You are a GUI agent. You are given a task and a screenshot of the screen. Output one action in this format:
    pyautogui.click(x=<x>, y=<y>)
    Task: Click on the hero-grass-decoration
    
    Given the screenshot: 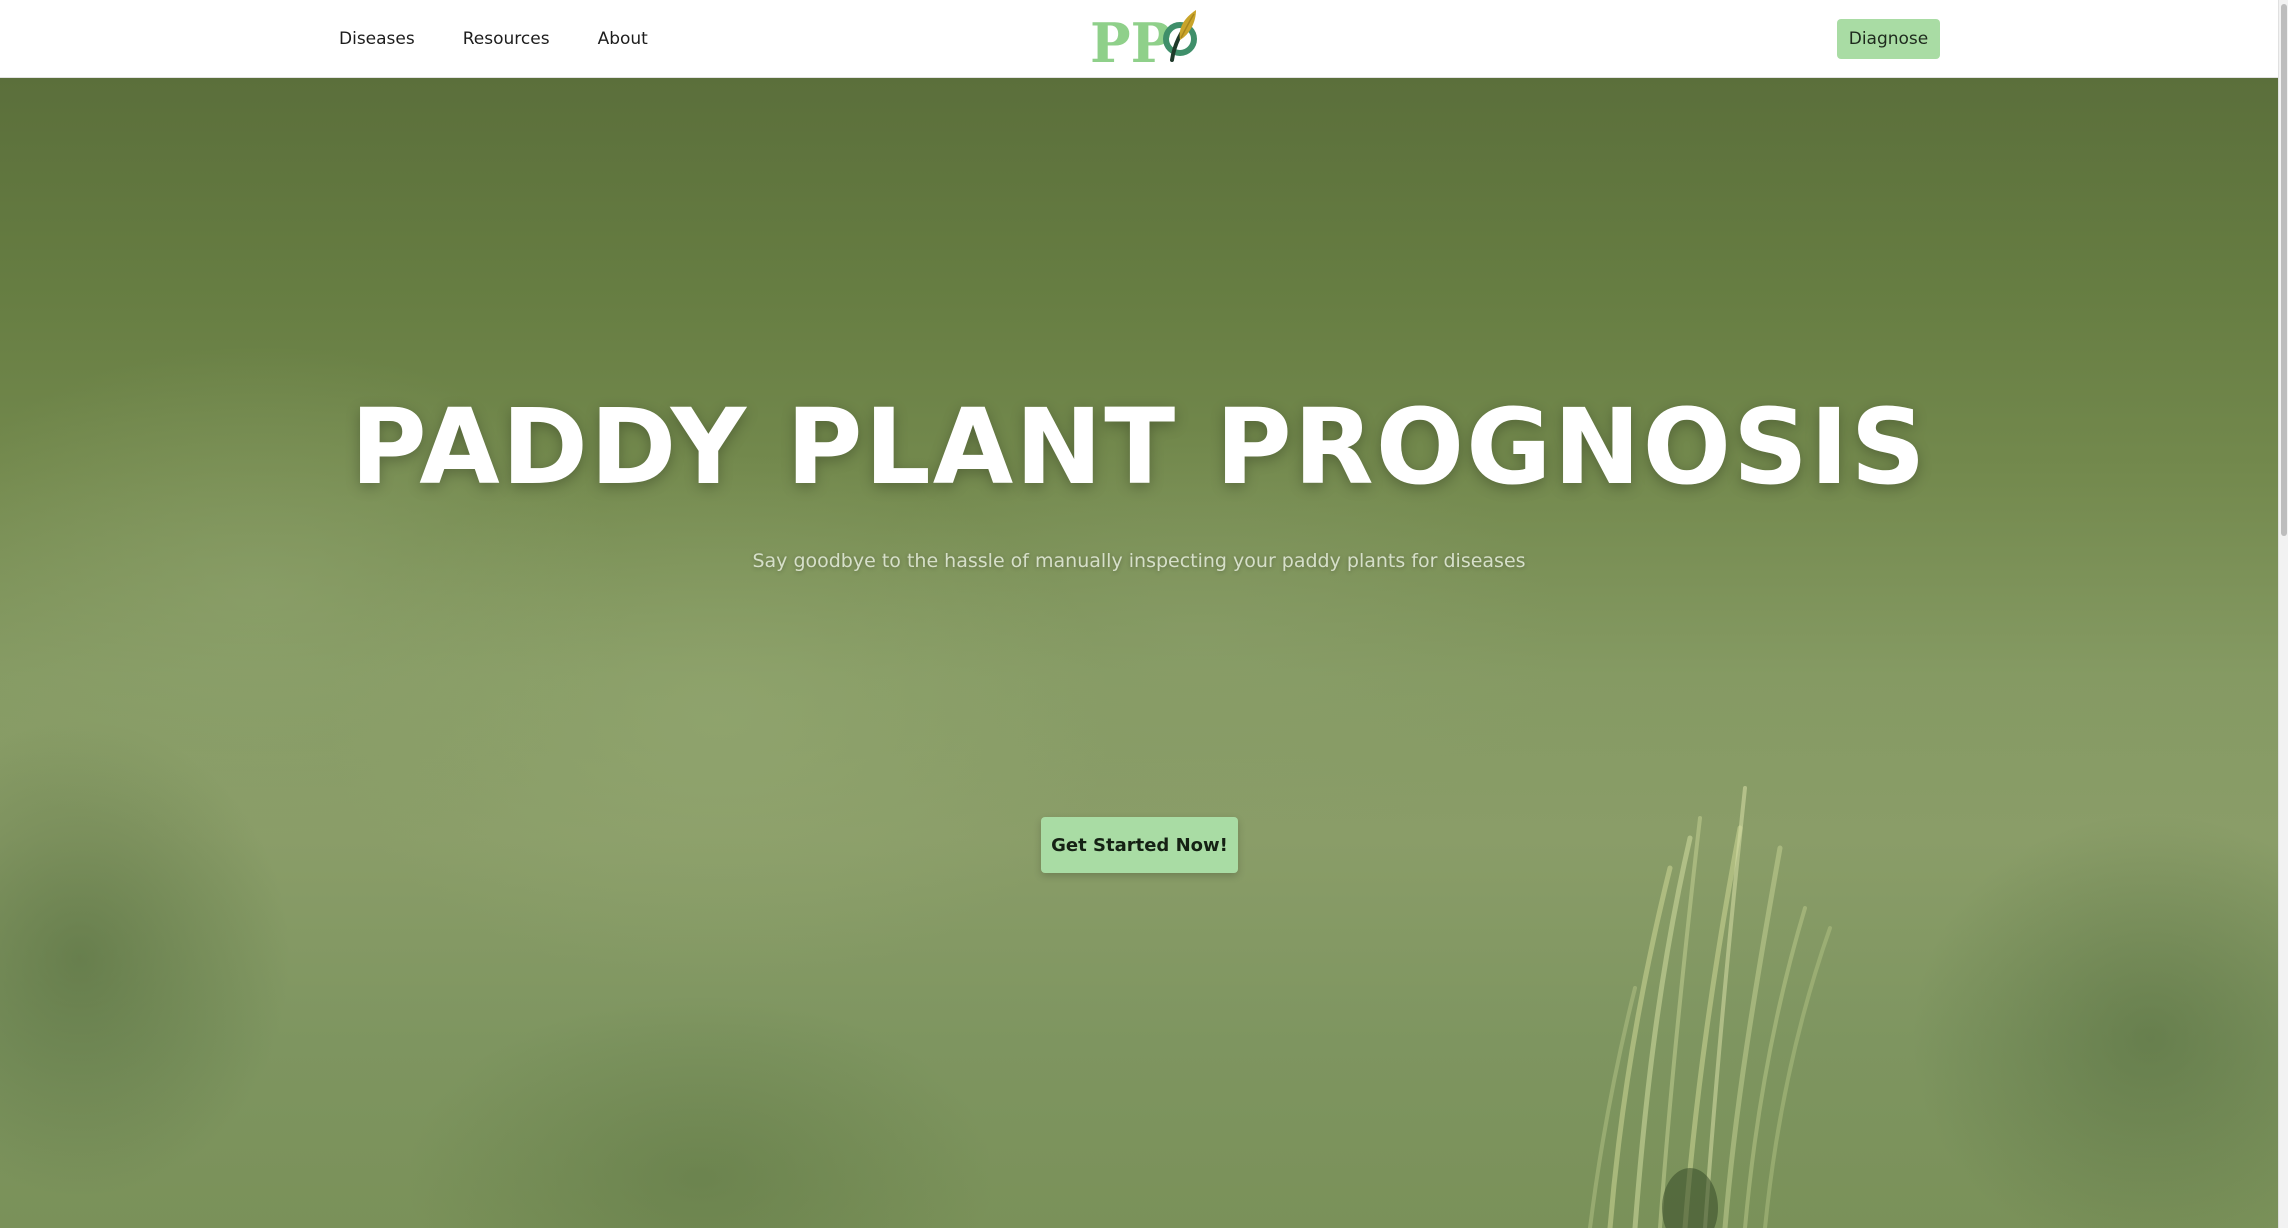 What is the action you would take?
    pyautogui.click(x=1710, y=1007)
    